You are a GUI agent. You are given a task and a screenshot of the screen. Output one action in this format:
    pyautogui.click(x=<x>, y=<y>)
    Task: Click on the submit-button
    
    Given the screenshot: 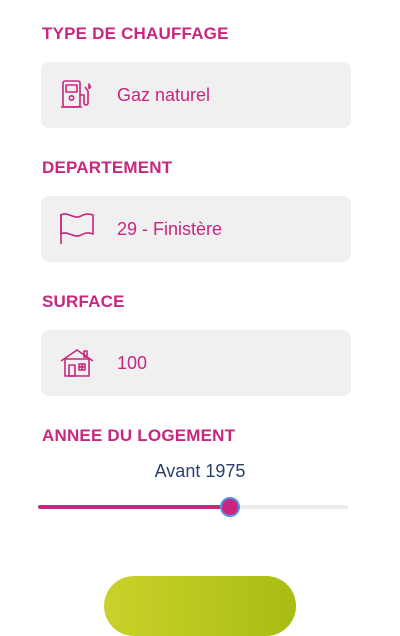 What is the action you would take?
    pyautogui.click(x=200, y=606)
    